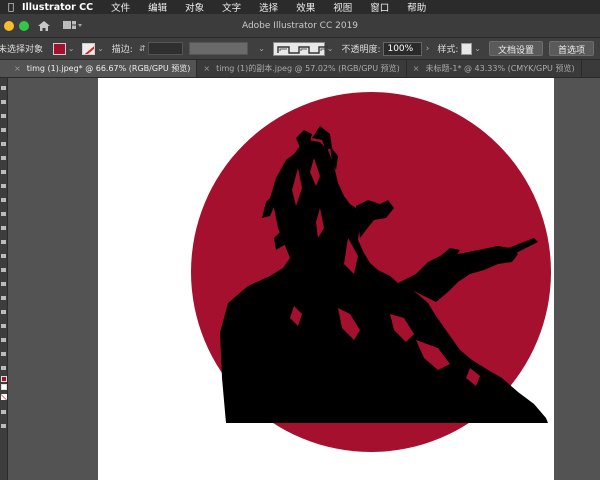 The image size is (600, 480). Describe the element at coordinates (73, 25) in the screenshot. I see `workspace-switcher-icon` at that location.